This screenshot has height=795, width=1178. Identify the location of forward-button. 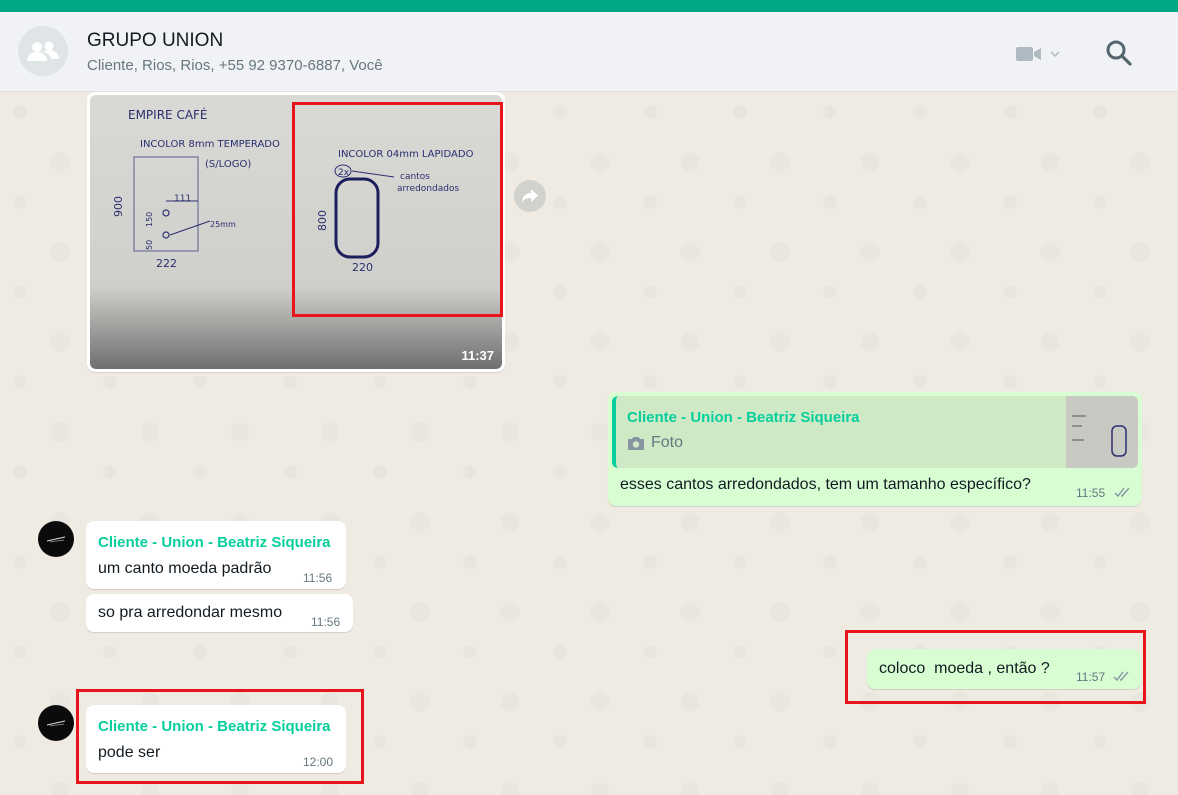
(530, 196).